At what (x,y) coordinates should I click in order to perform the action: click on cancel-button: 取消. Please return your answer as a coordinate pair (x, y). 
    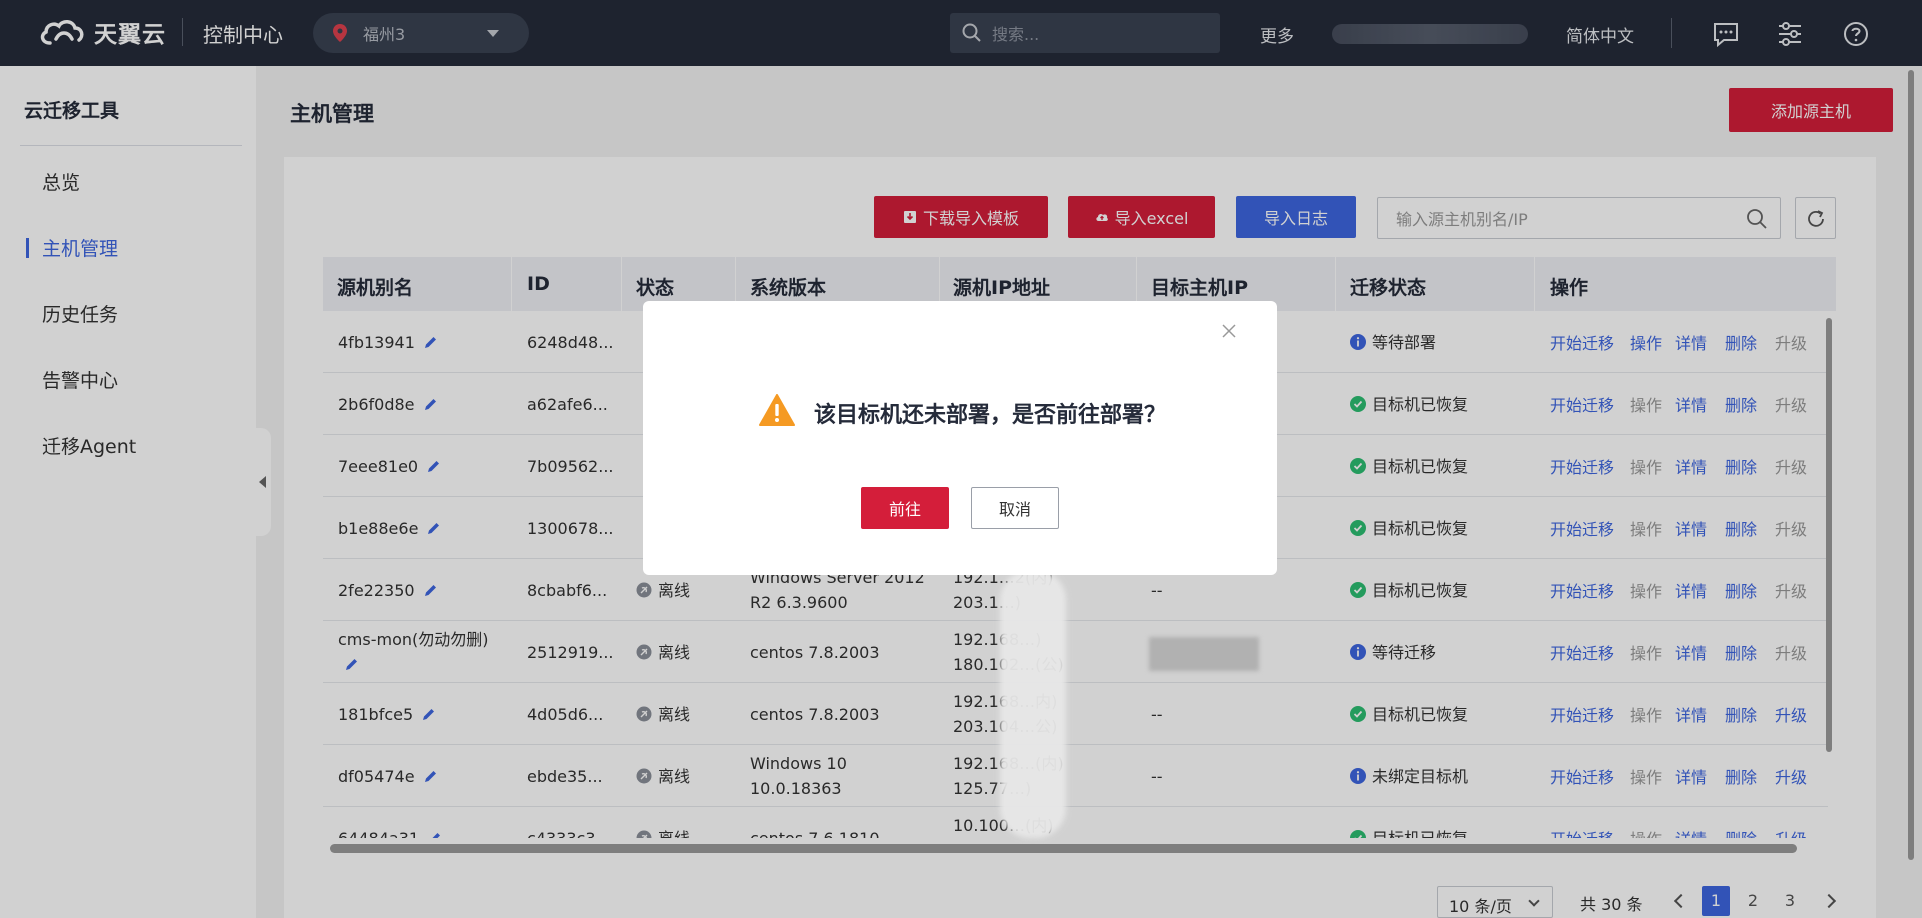
    Looking at the image, I should click on (1015, 508).